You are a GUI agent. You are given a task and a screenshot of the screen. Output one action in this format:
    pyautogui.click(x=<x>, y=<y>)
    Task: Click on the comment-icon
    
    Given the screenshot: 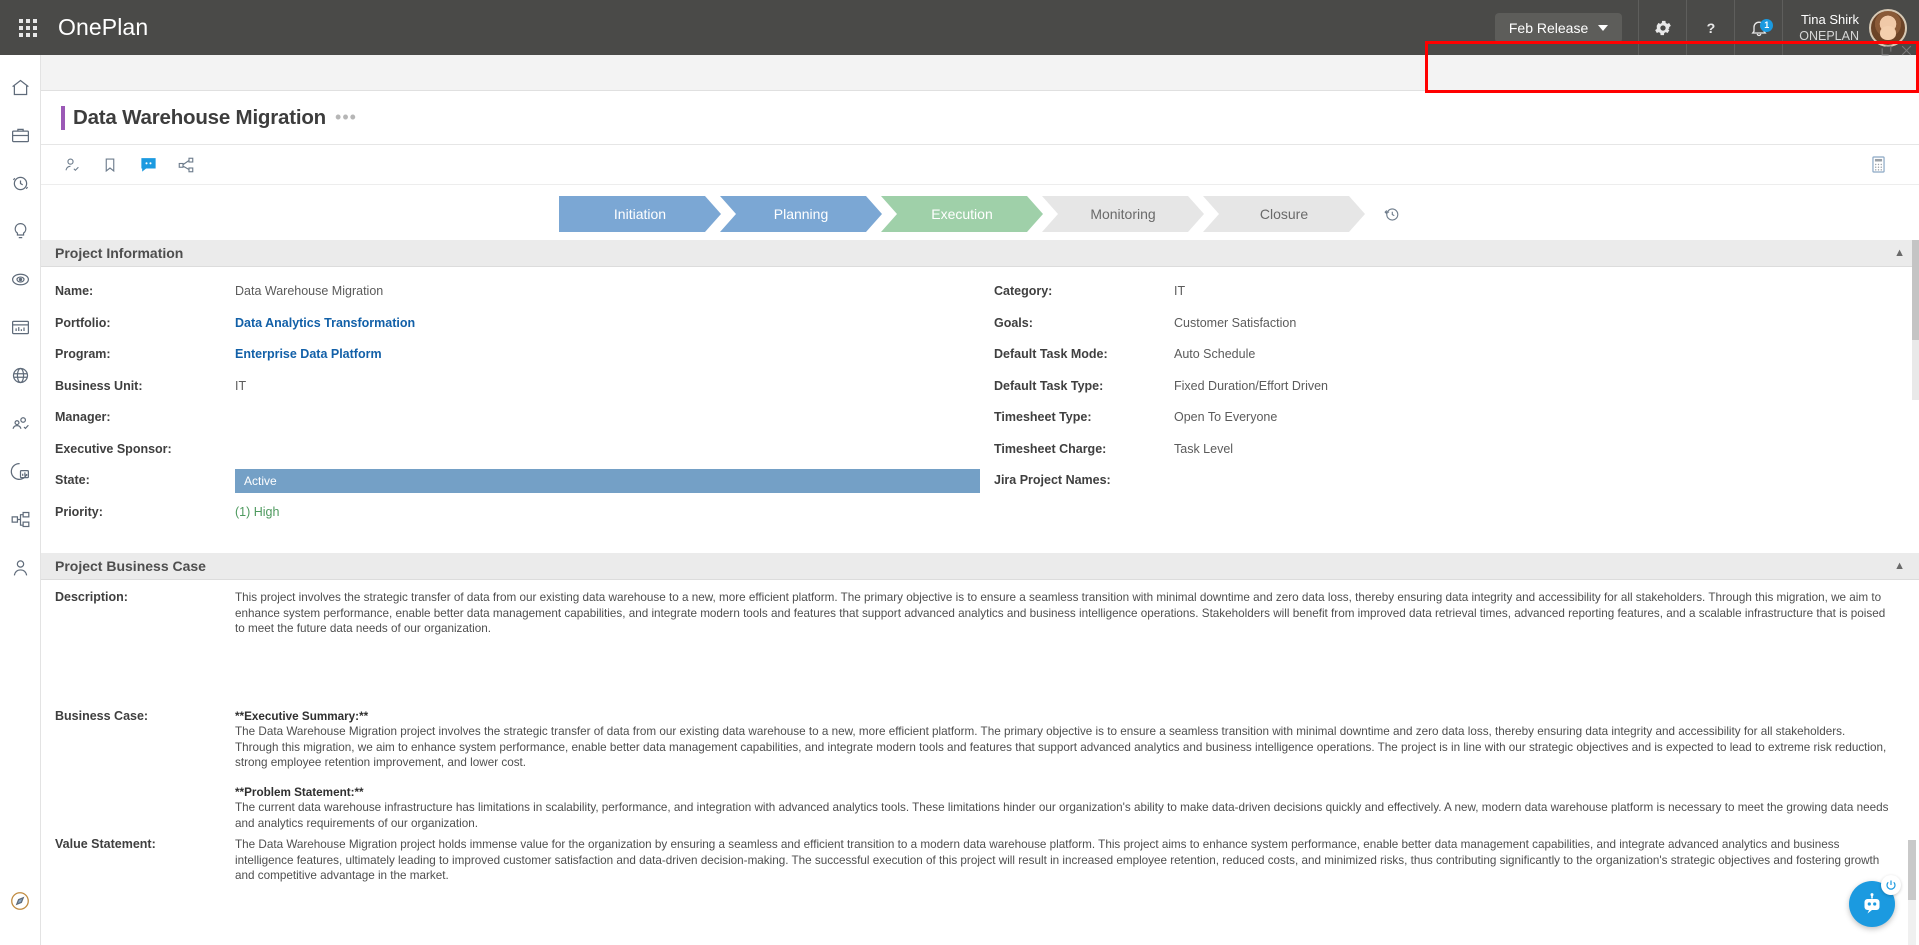 What is the action you would take?
    pyautogui.click(x=148, y=165)
    